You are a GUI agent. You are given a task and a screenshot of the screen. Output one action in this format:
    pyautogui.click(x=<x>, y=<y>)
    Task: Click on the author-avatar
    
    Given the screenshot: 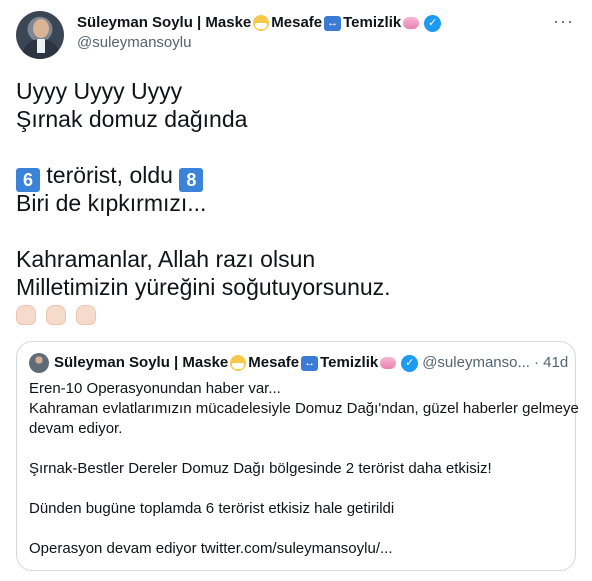 What is the action you would take?
    pyautogui.click(x=40, y=35)
    